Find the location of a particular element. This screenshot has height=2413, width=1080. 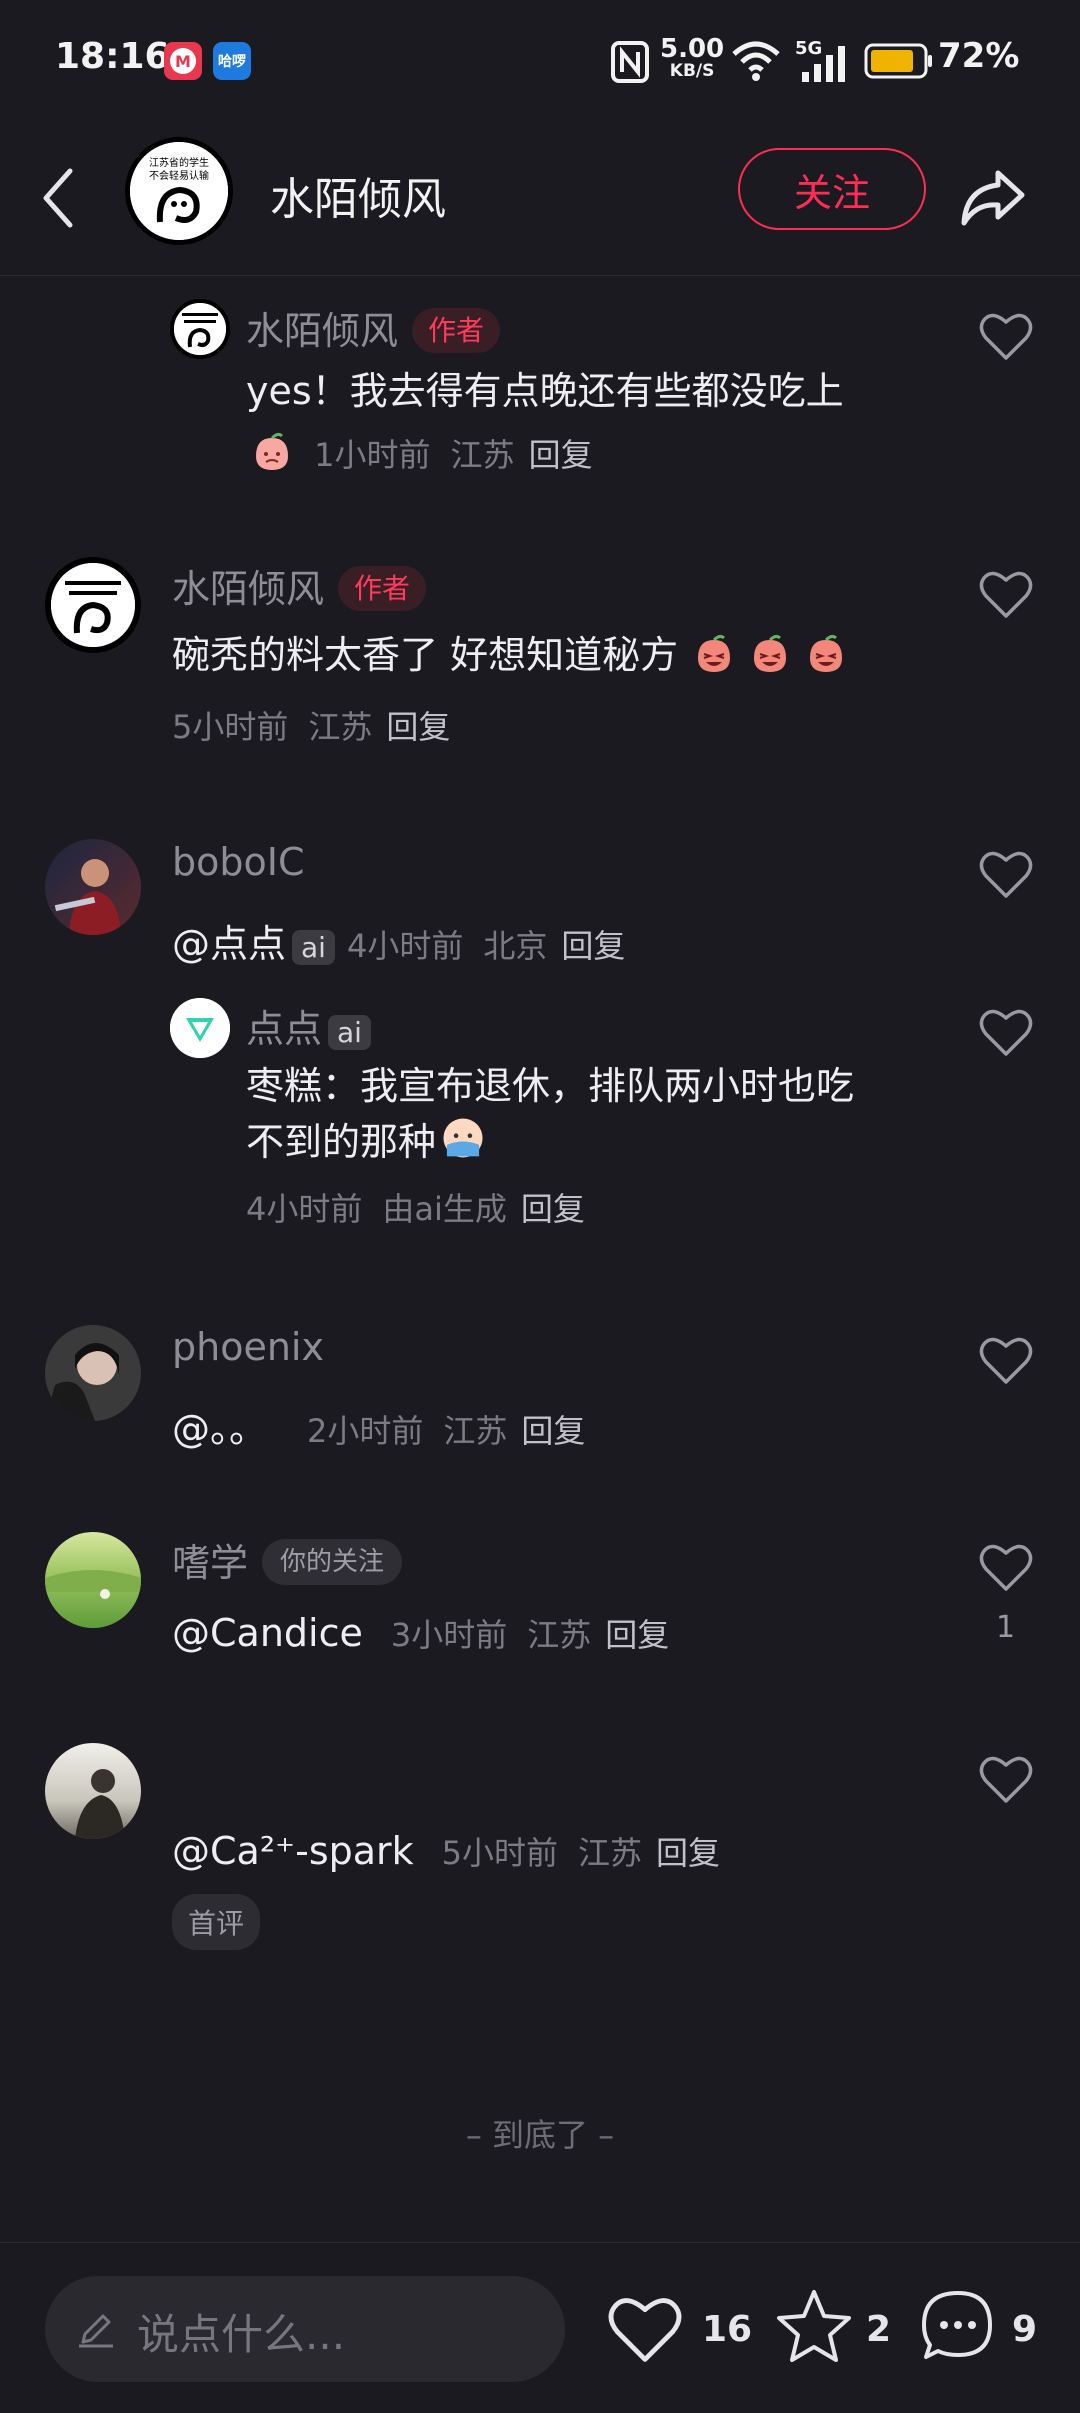

ai-reply-header: 点点 ai is located at coordinates (312, 1025).